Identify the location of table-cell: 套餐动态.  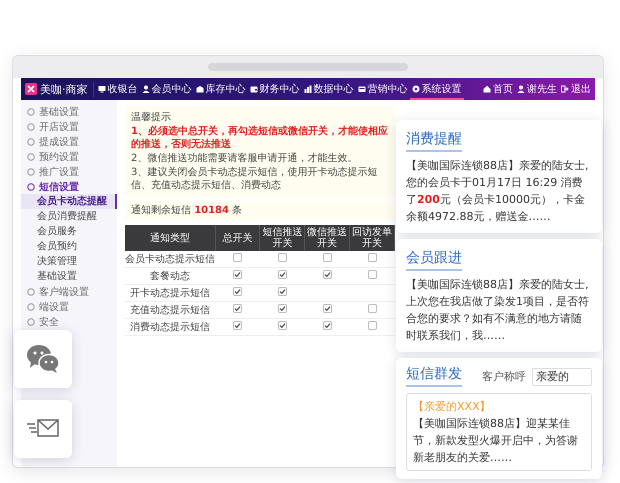
(170, 276).